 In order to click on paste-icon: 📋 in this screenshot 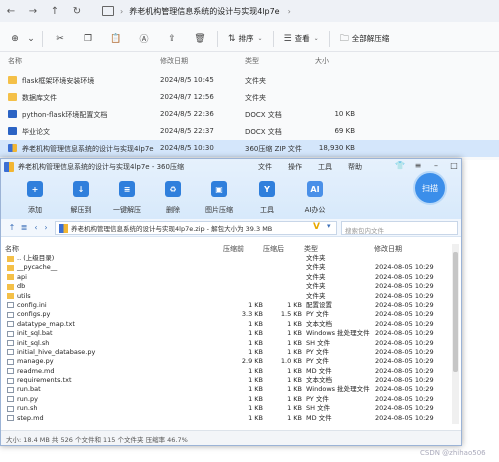, I will do `click(116, 39)`.